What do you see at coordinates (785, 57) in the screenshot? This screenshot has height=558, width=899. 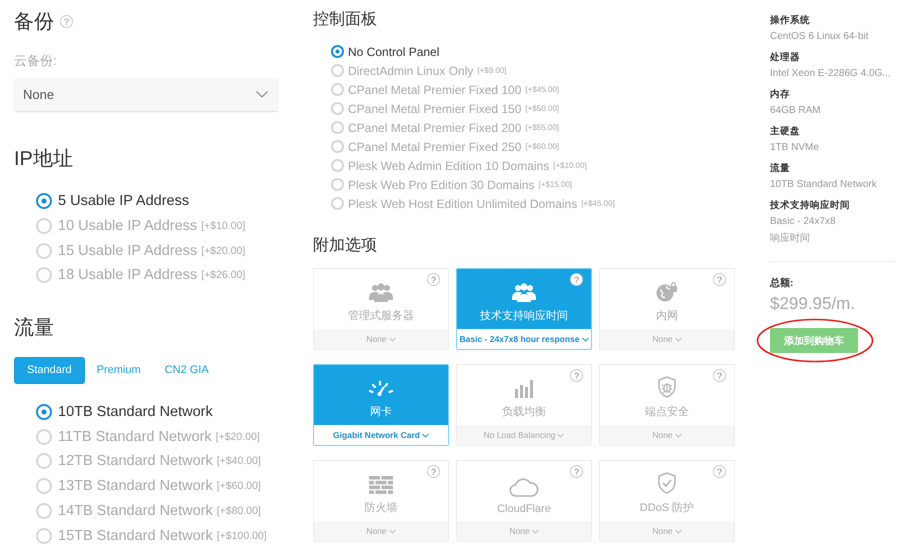 I see `spec-label: 处理器` at bounding box center [785, 57].